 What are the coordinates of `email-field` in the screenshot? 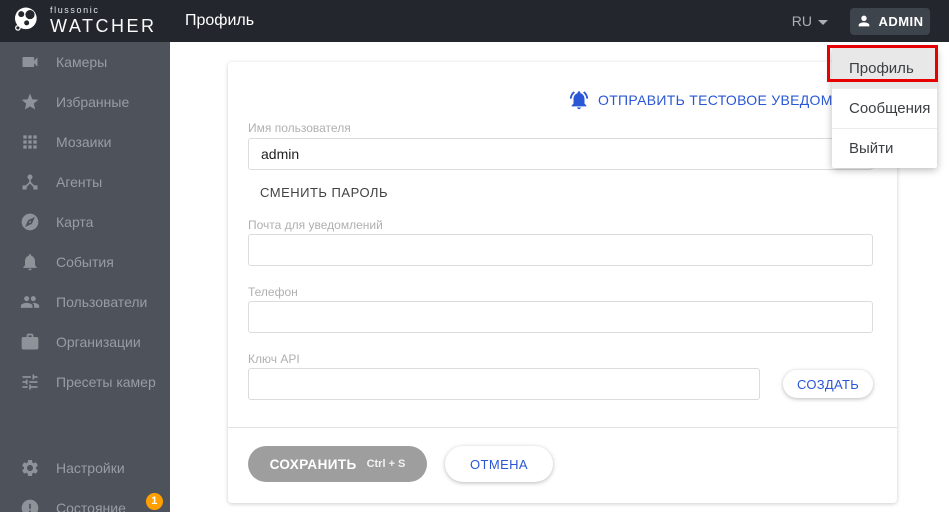 It's located at (560, 250).